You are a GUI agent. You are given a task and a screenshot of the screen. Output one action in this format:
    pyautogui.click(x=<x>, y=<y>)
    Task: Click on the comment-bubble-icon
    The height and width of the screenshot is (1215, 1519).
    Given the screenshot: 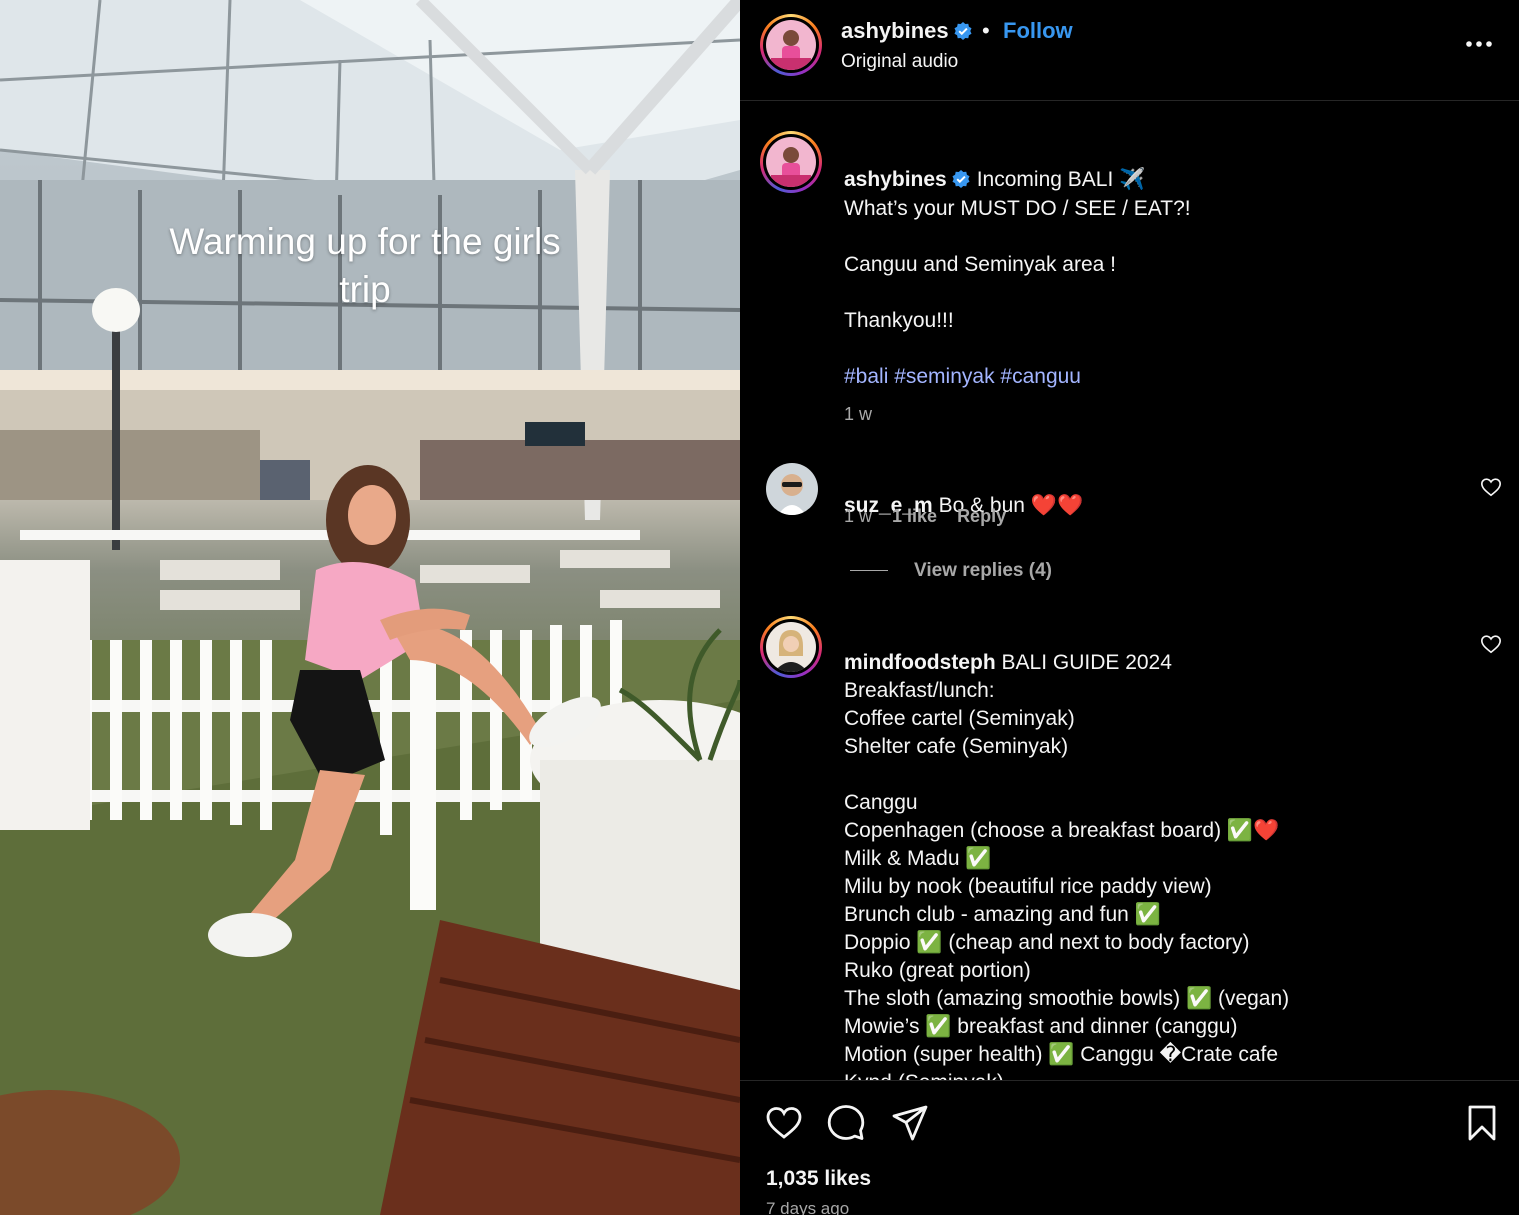 What is the action you would take?
    pyautogui.click(x=846, y=1123)
    